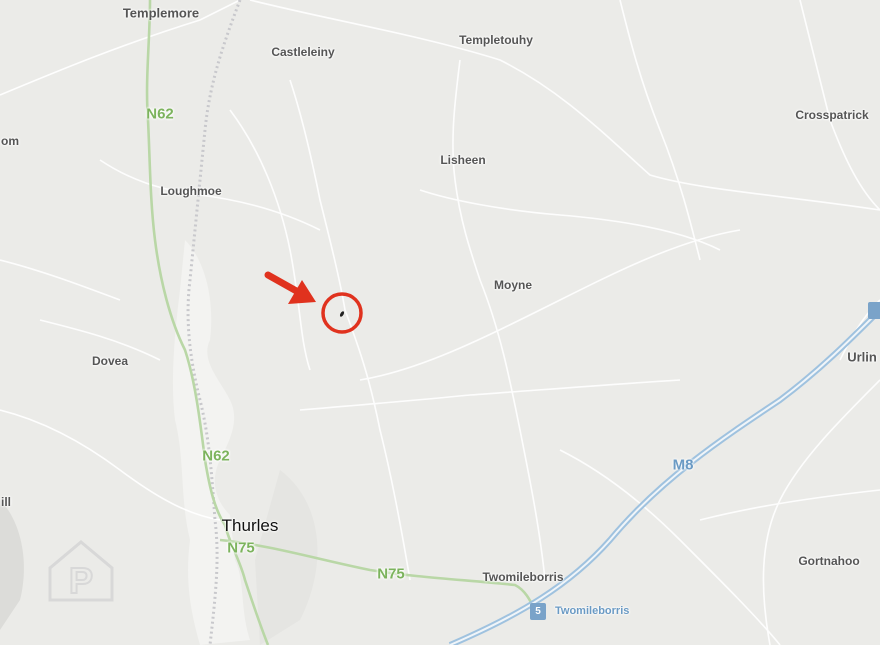  What do you see at coordinates (81, 580) in the screenshot?
I see `svg-text: P` at bounding box center [81, 580].